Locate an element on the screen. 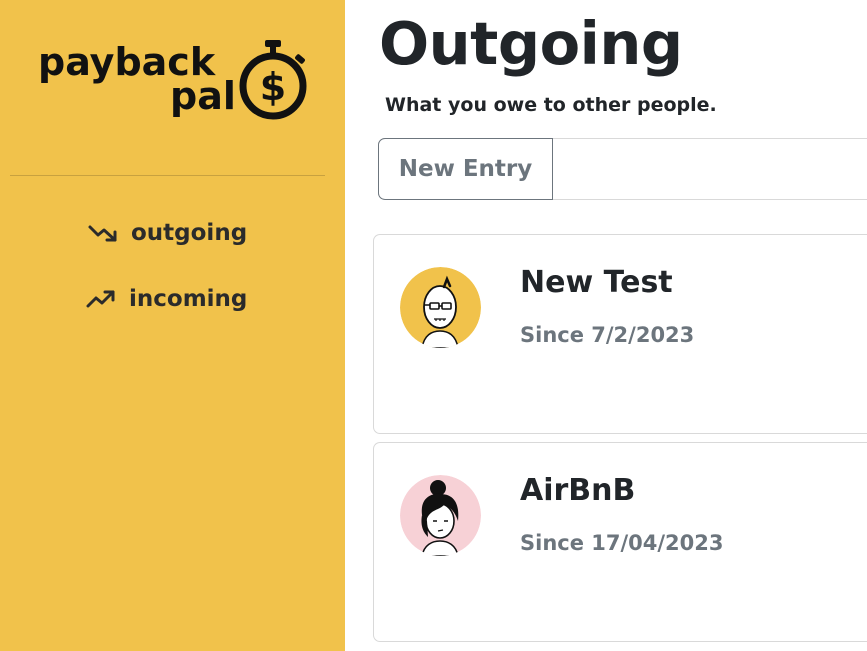 Image resolution: width=867 pixels, height=651 pixels. entry-name: New Test is located at coordinates (596, 282).